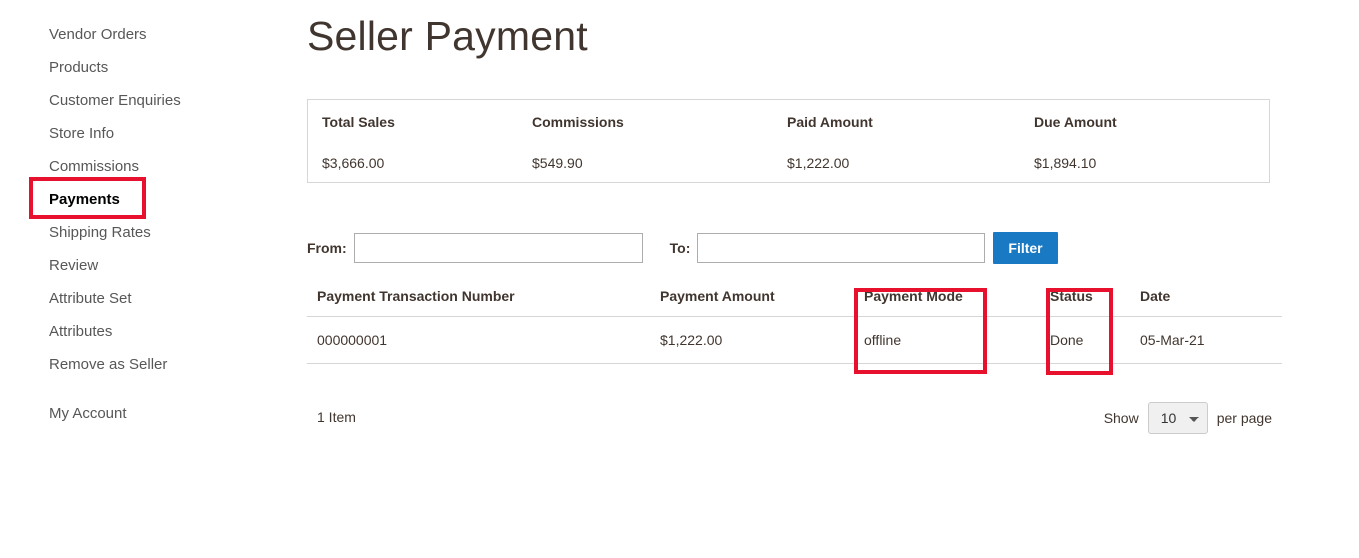 This screenshot has width=1359, height=558. I want to click on summary-value: $1,894.10, so click(1065, 163).